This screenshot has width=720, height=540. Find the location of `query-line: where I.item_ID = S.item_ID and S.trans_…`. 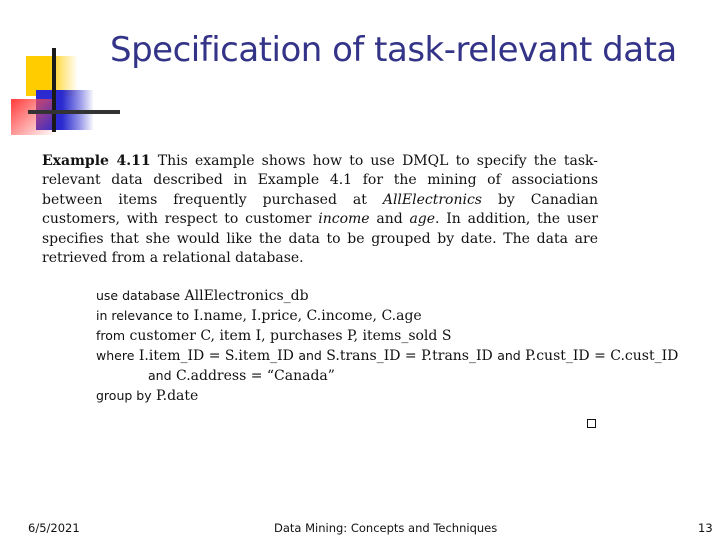

query-line: where I.item_ID = S.item_ID and S.trans_… is located at coordinates (387, 356).